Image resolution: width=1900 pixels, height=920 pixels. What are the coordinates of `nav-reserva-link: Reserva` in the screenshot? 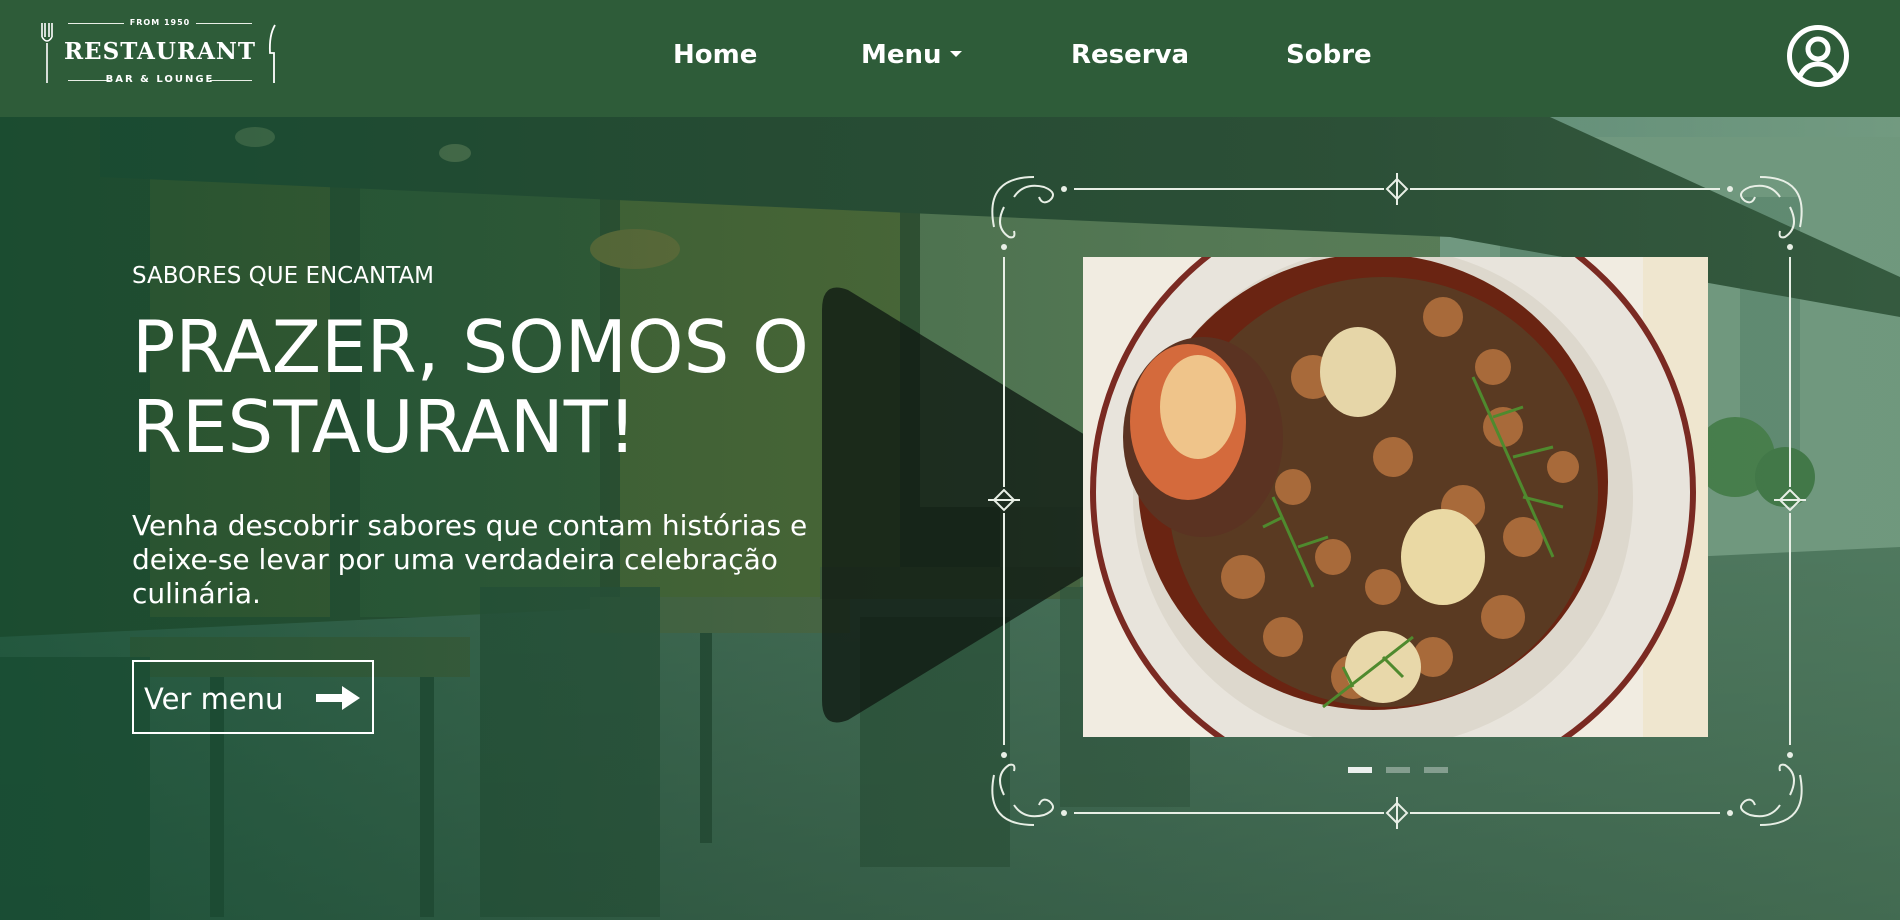 It's located at (1130, 55).